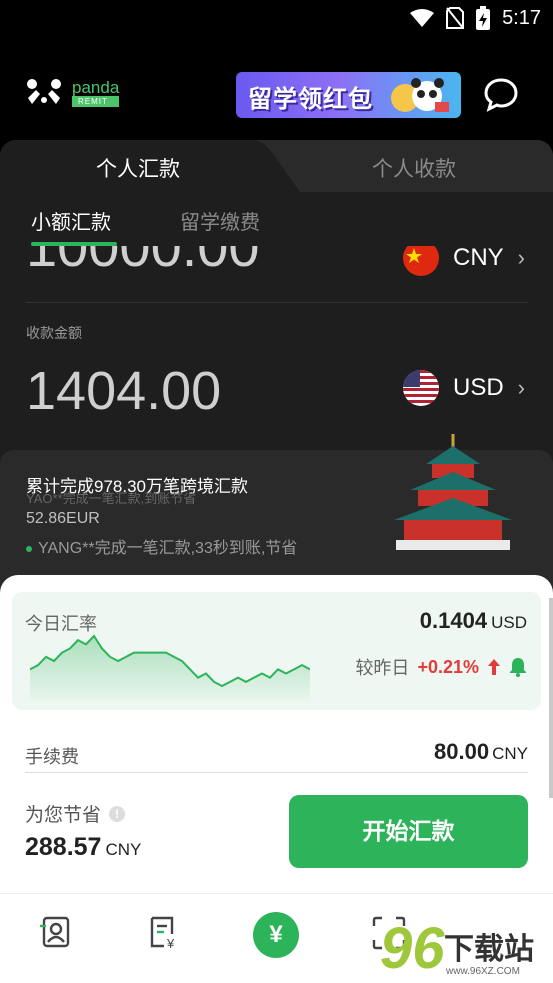 This screenshot has height=983, width=553. I want to click on receive-currency-selector: USD ›, so click(464, 388).